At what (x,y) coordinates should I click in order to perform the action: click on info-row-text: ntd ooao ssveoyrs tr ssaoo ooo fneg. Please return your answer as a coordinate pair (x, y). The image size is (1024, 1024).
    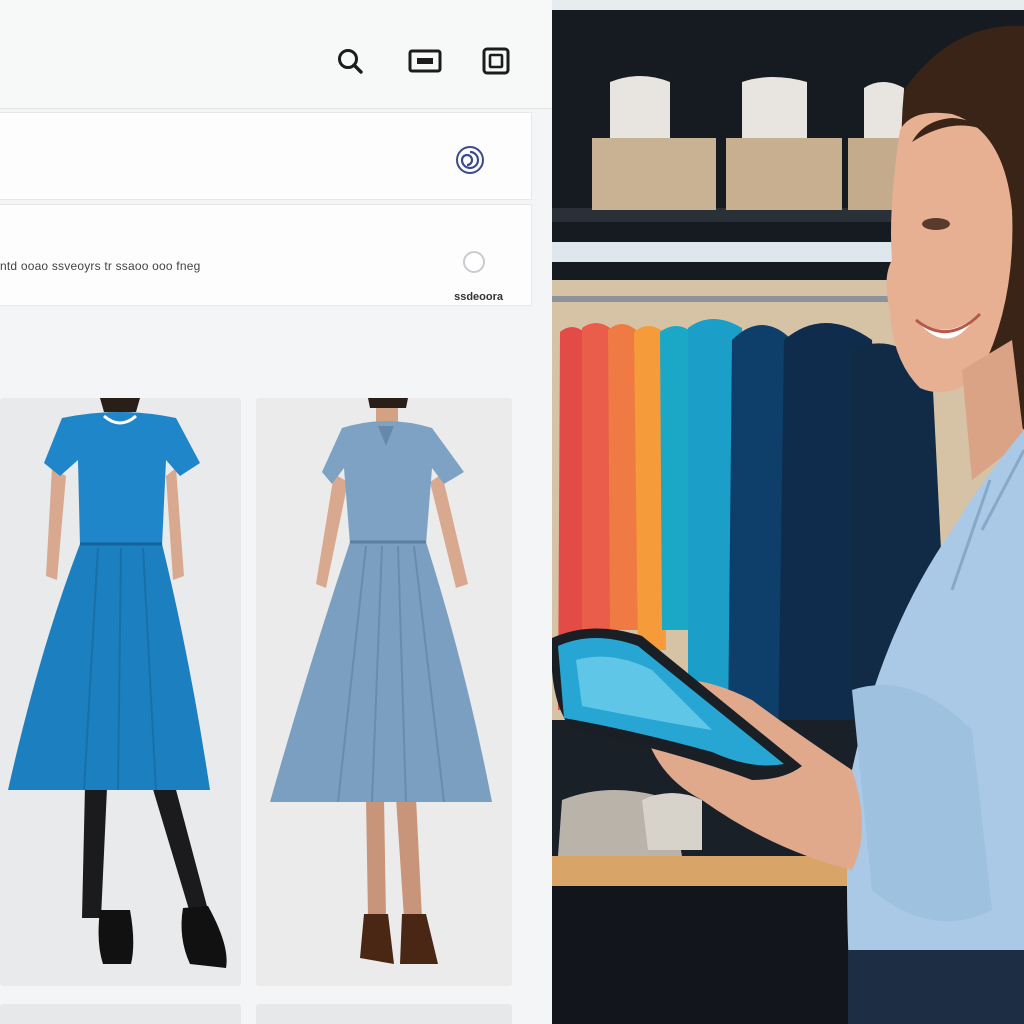
    Looking at the image, I should click on (100, 266).